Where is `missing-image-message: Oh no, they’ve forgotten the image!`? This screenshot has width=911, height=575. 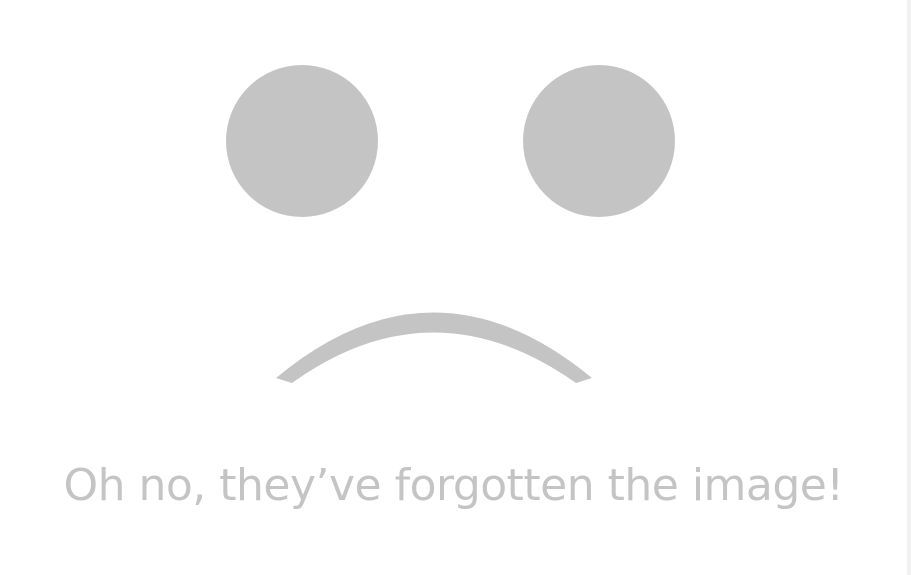 missing-image-message: Oh no, they’ve forgotten the image! is located at coordinates (453, 485).